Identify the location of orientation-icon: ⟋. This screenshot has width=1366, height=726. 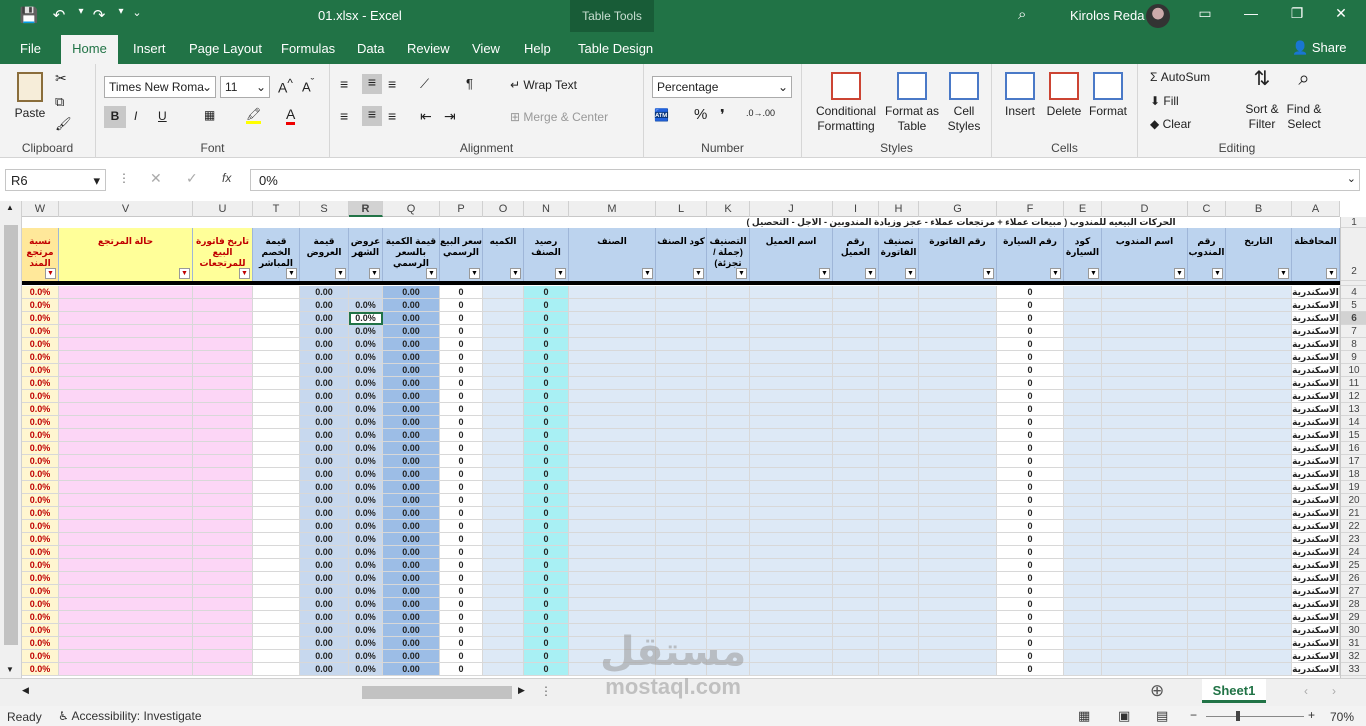
(424, 84).